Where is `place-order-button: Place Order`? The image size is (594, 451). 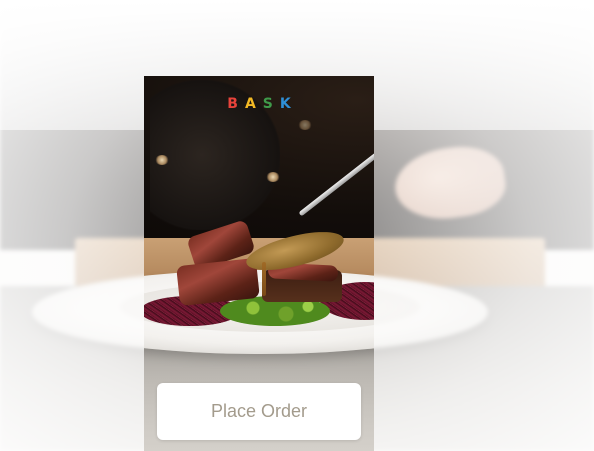 place-order-button: Place Order is located at coordinates (259, 411).